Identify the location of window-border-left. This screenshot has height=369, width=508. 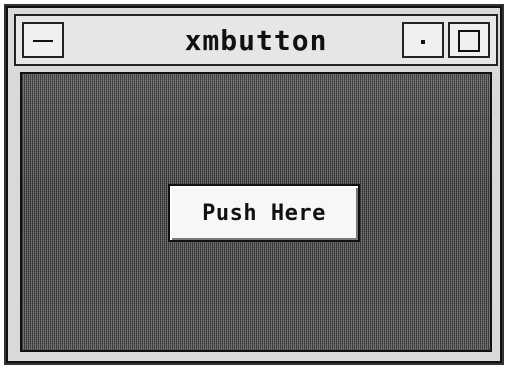
(7, 184).